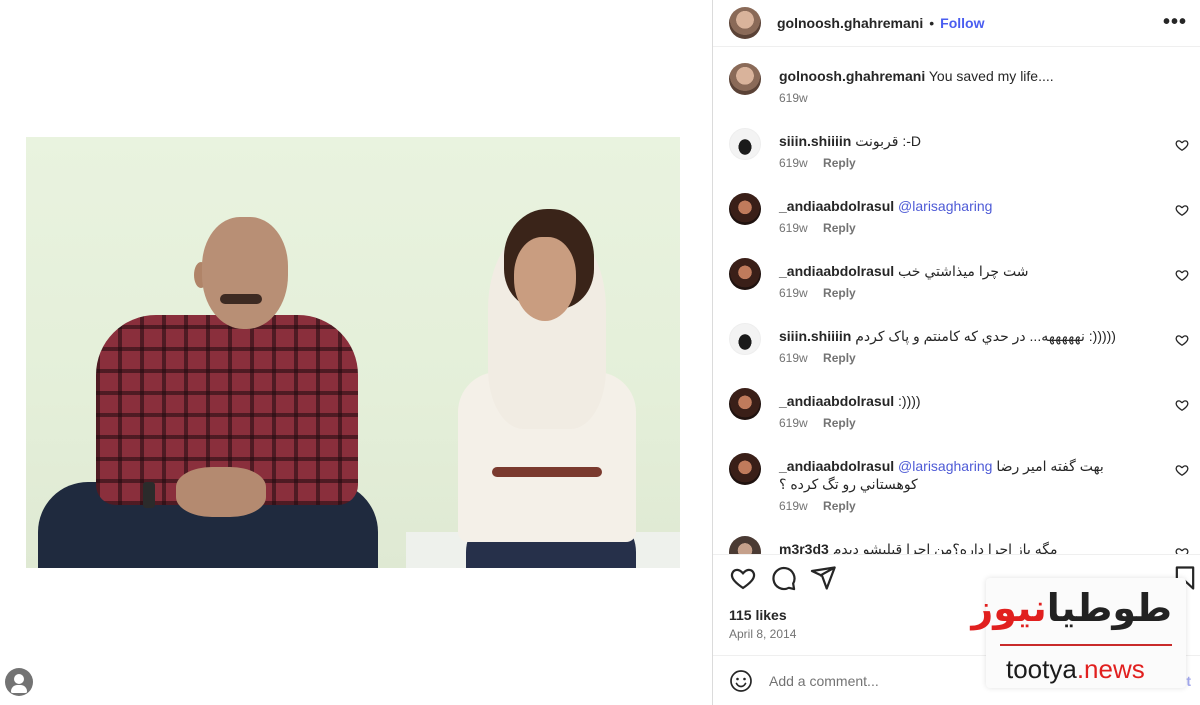  What do you see at coordinates (762, 634) in the screenshot?
I see `post-date: April 8, 2014` at bounding box center [762, 634].